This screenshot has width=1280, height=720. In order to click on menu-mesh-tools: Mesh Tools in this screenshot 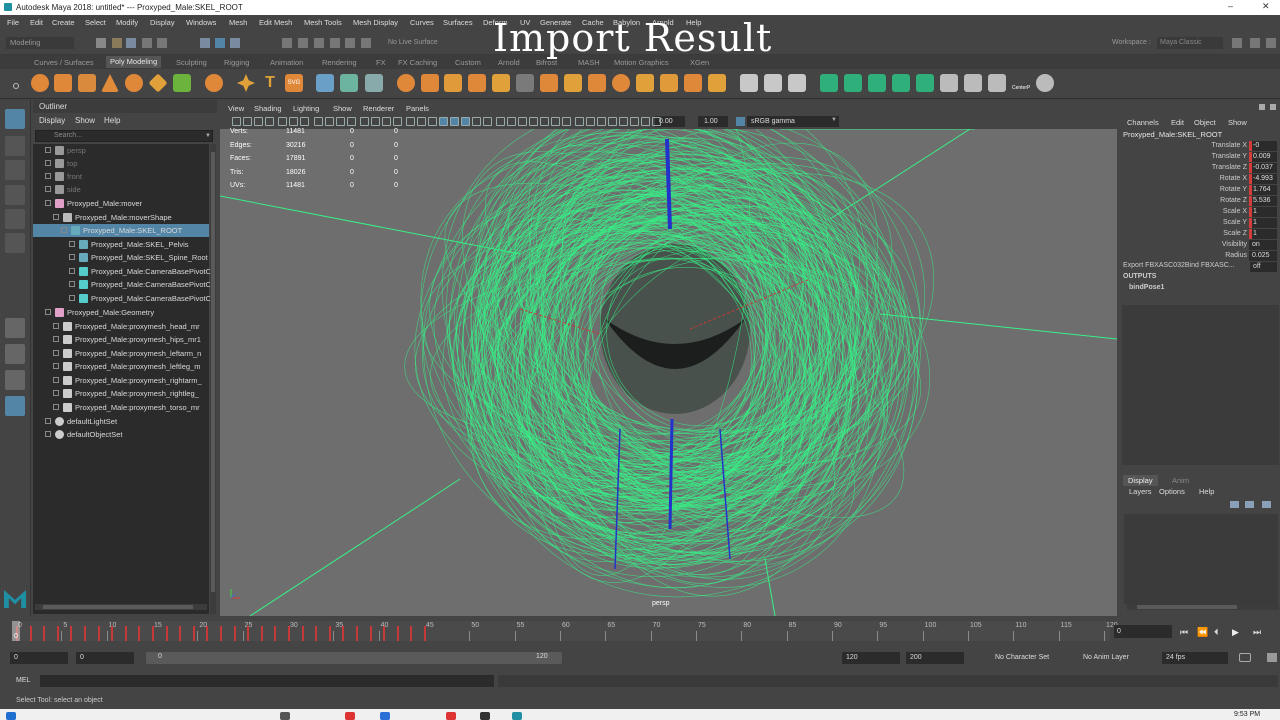, I will do `click(323, 22)`.